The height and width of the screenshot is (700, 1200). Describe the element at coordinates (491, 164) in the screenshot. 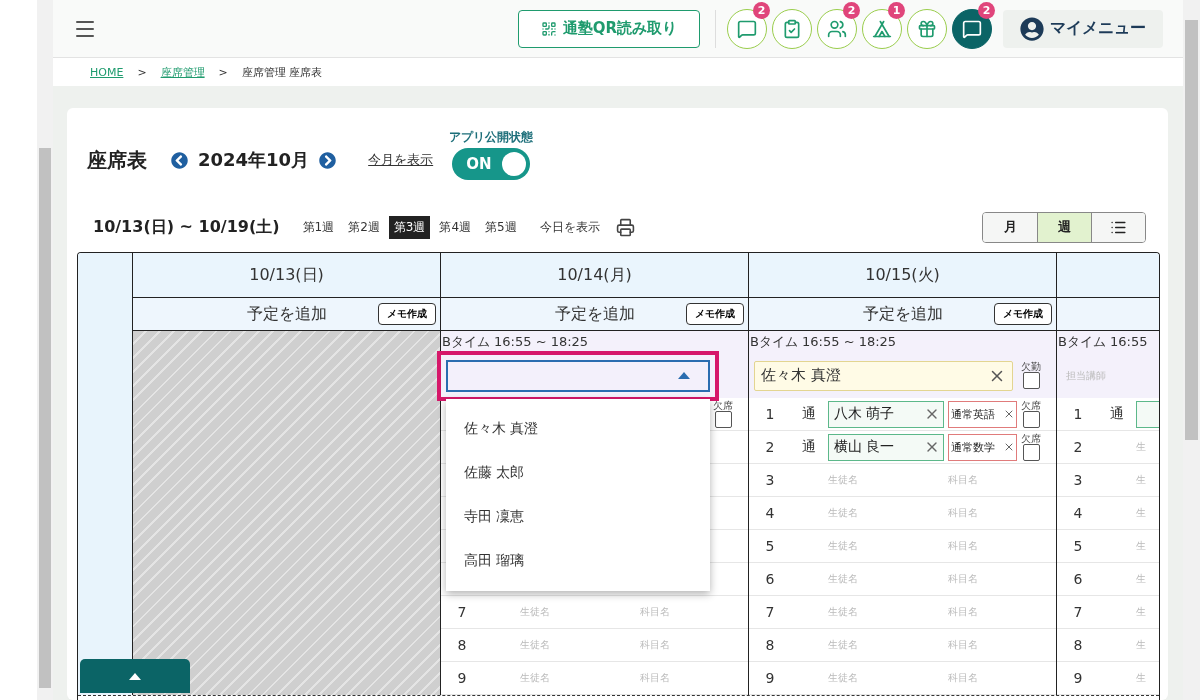

I see `app-status-toggle: ON` at that location.